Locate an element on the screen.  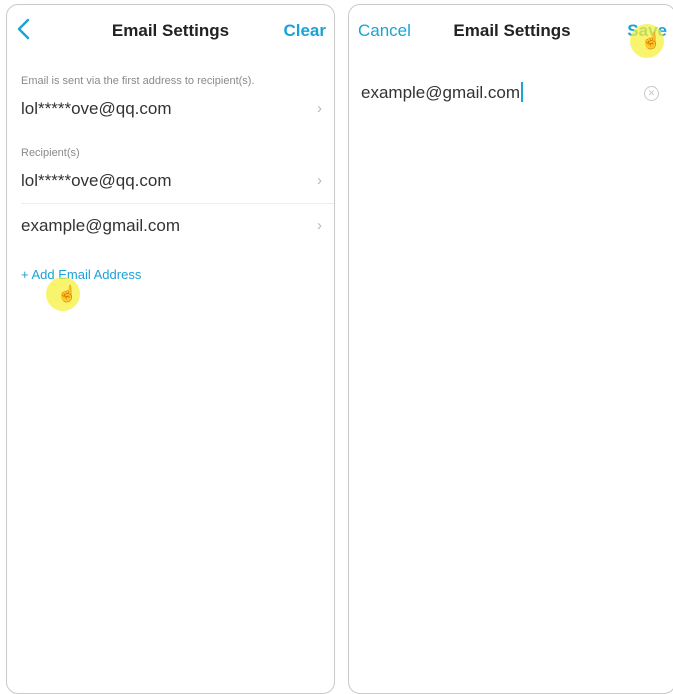
recipient-address: example@gmail.com is located at coordinates (100, 225).